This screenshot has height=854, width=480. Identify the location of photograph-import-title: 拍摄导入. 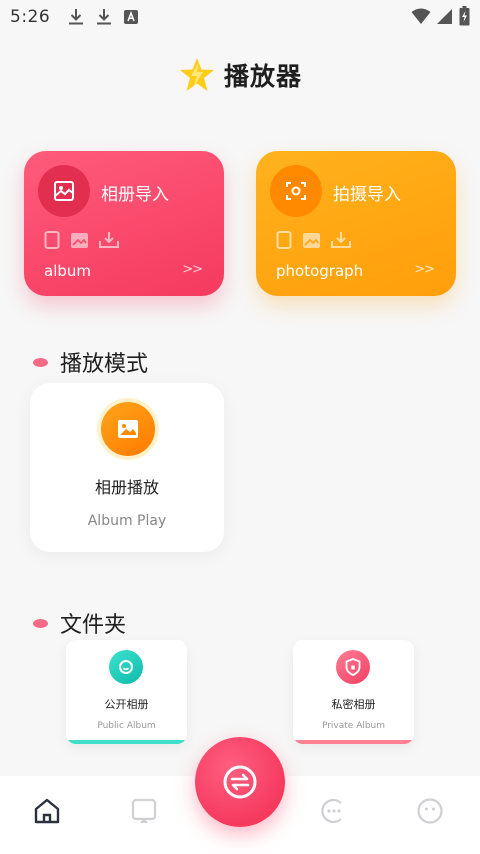
(367, 195).